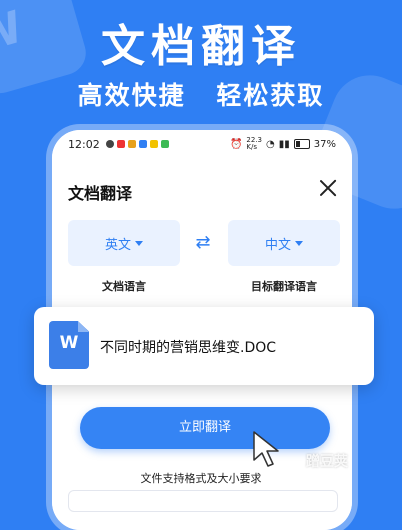 The image size is (402, 530). Describe the element at coordinates (203, 501) in the screenshot. I see `bottom-panel` at that location.